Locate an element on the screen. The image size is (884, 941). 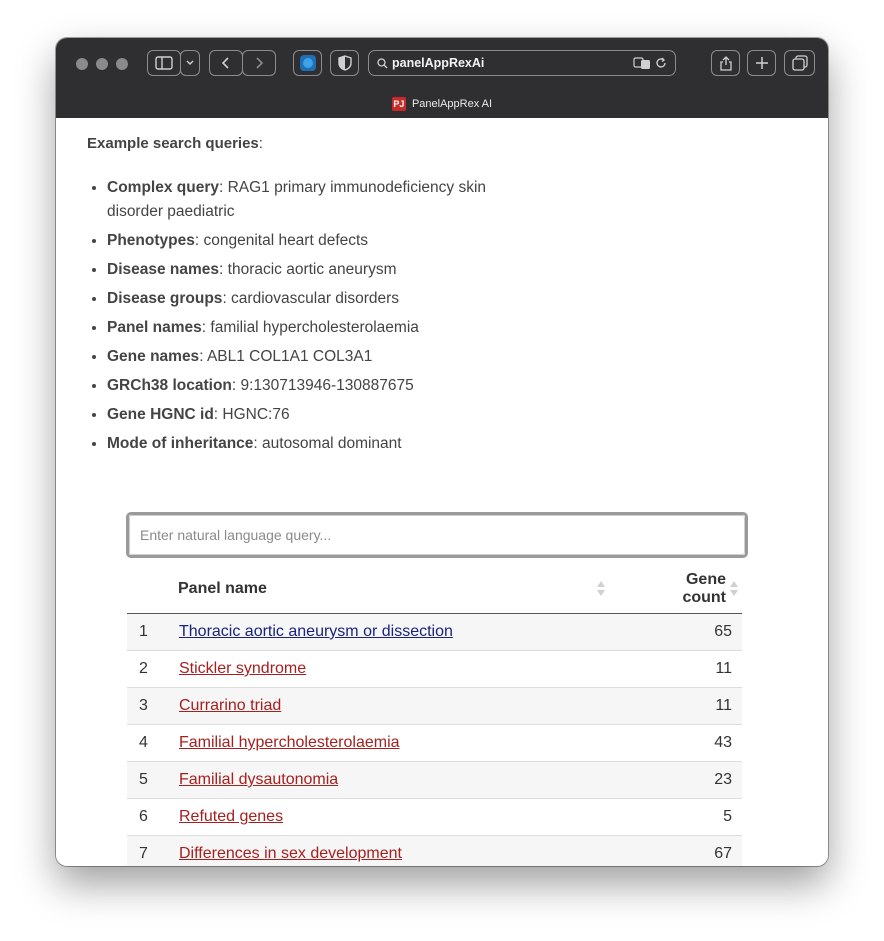
panel-link: Familial dysautonomia is located at coordinates (258, 779).